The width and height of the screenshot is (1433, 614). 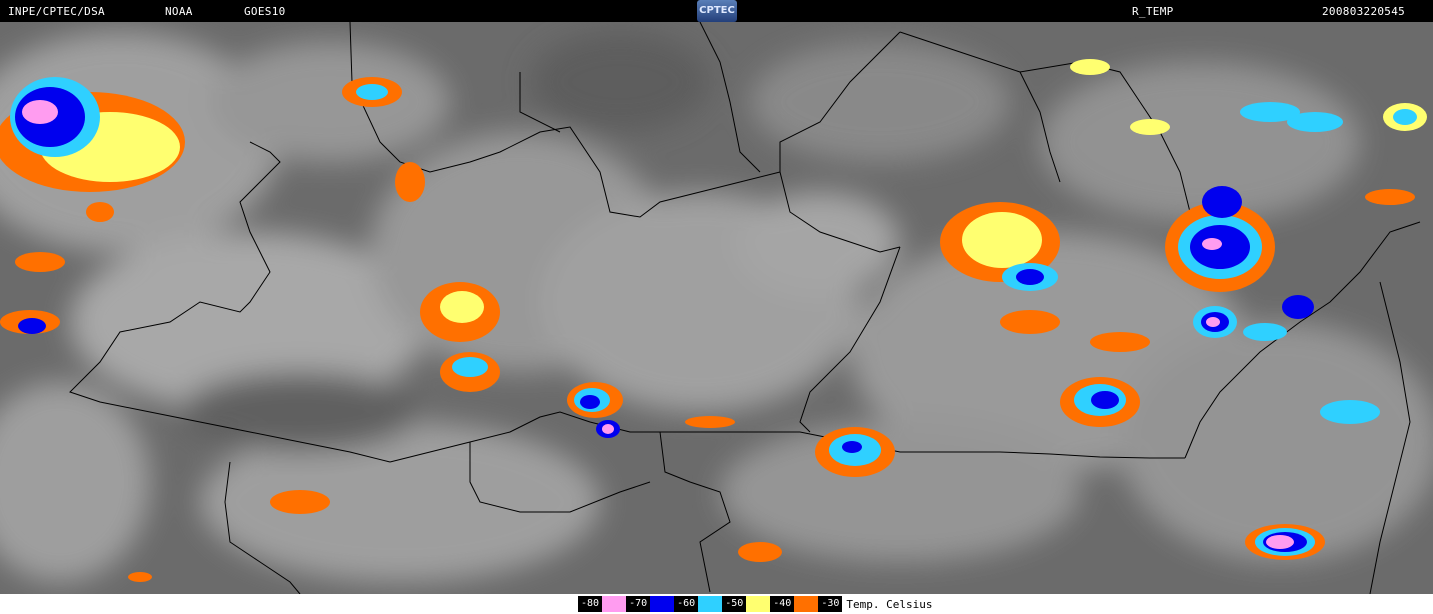 What do you see at coordinates (638, 604) in the screenshot?
I see `legend-label-1: -70` at bounding box center [638, 604].